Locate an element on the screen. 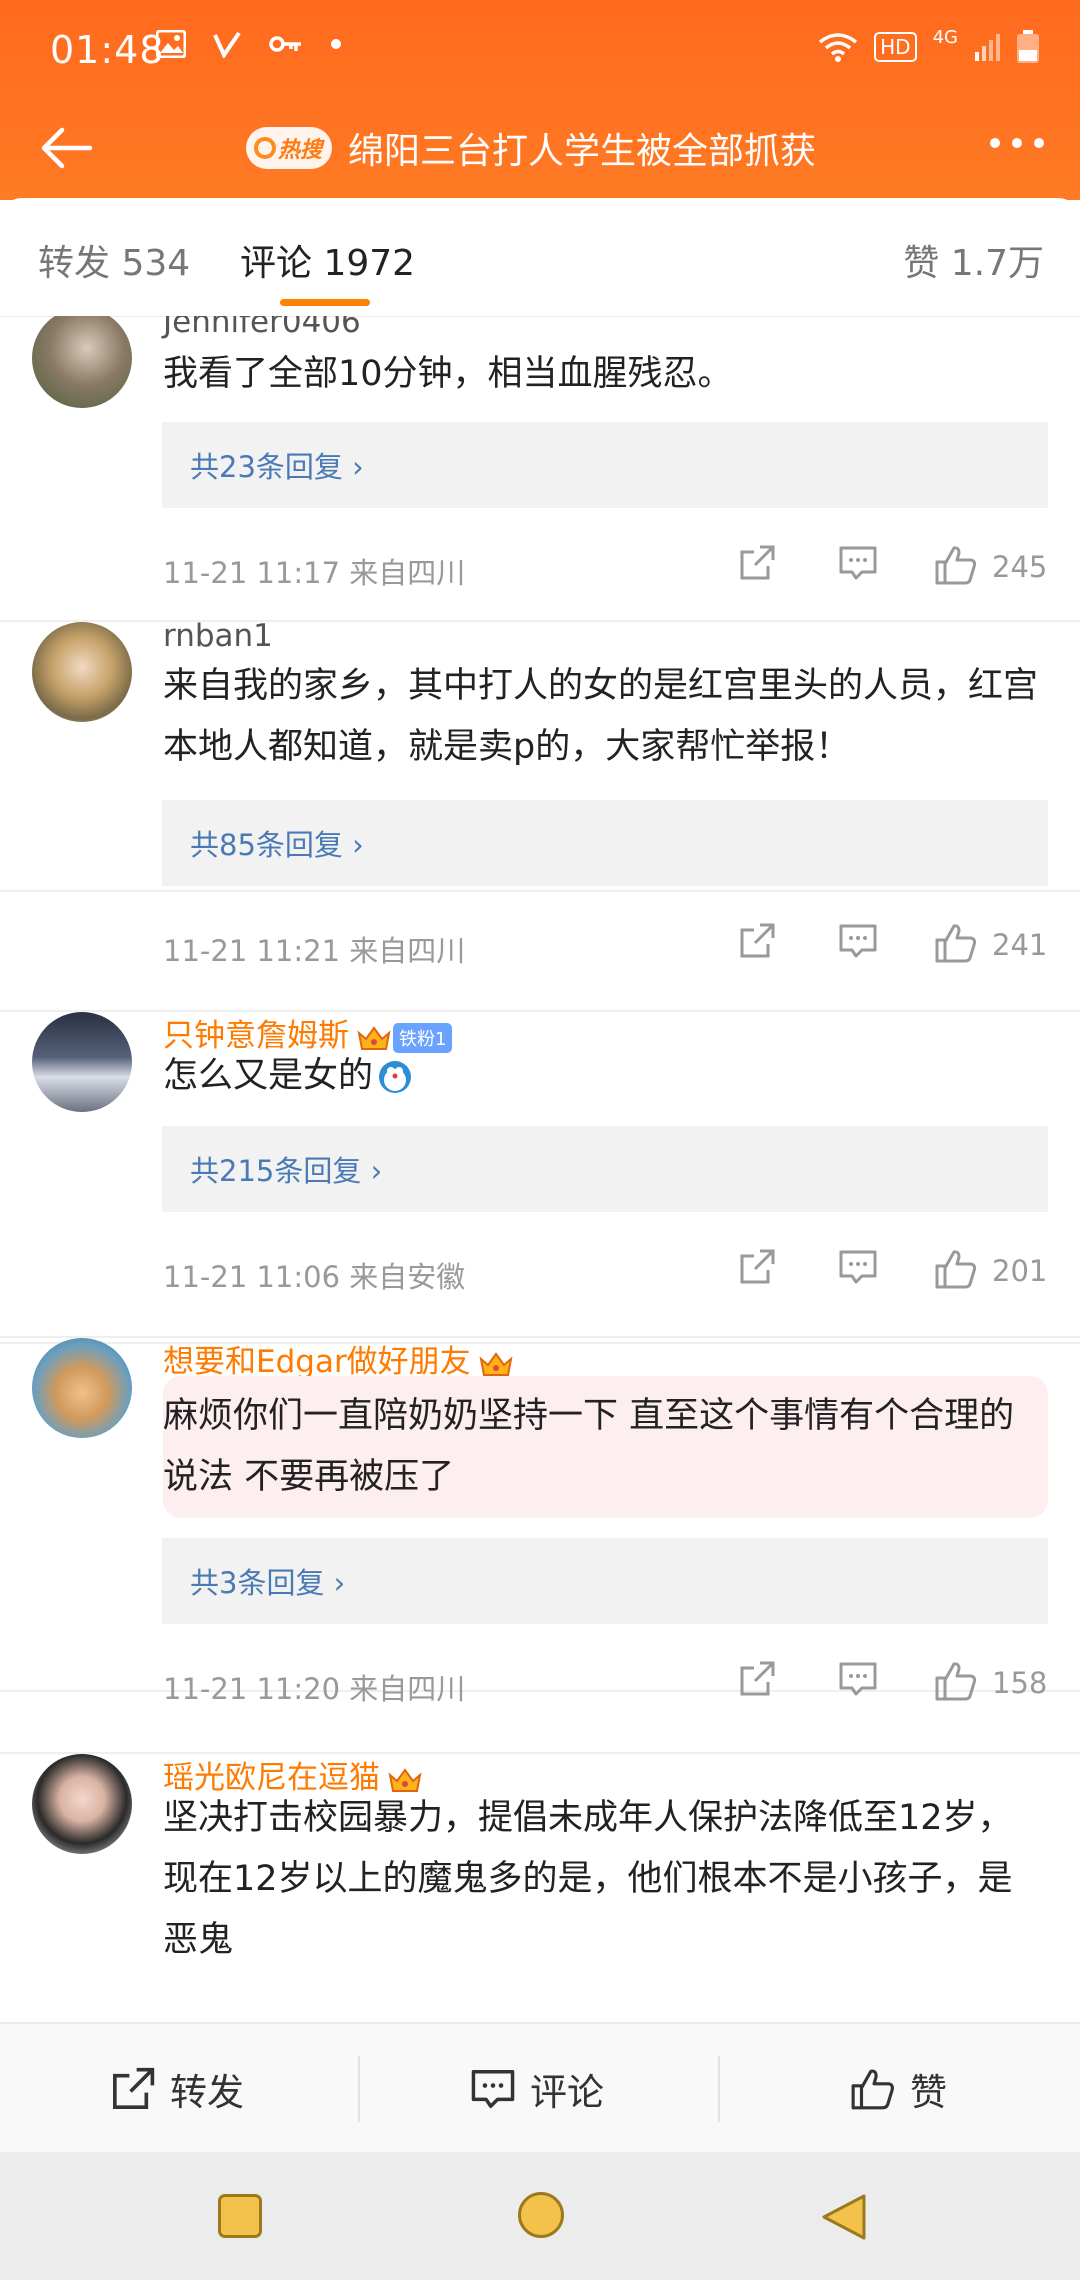 This screenshot has width=1080, height=2280. search-icon is located at coordinates (265, 148).